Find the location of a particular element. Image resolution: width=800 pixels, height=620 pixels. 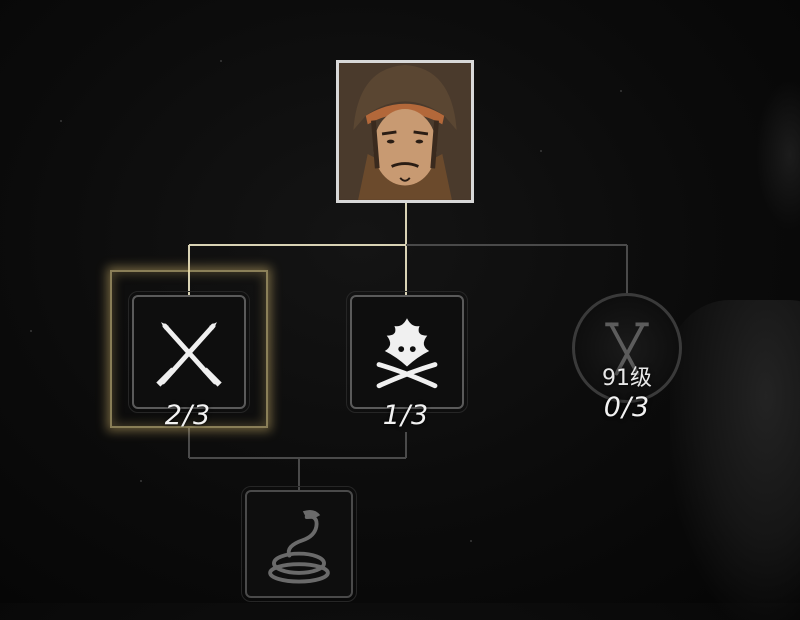

serpent-icon is located at coordinates (299, 546).